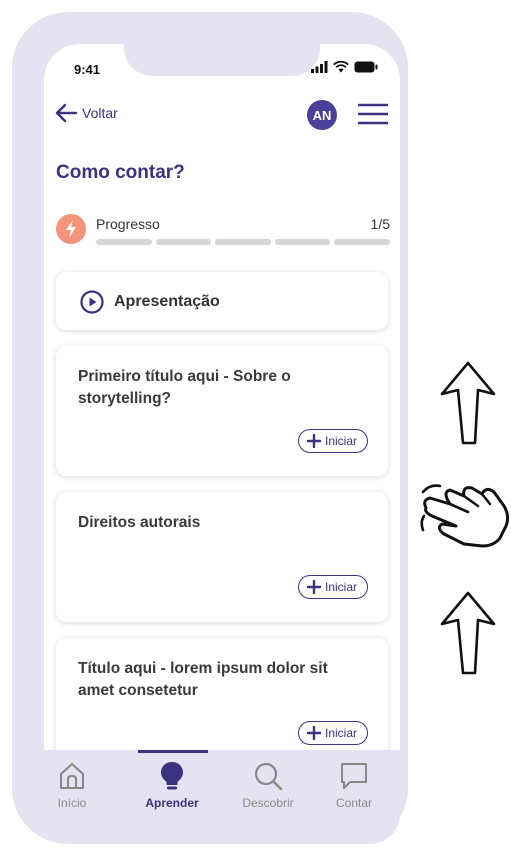 The height and width of the screenshot is (856, 511). Describe the element at coordinates (167, 301) in the screenshot. I see `intro-label: Apresentação` at that location.